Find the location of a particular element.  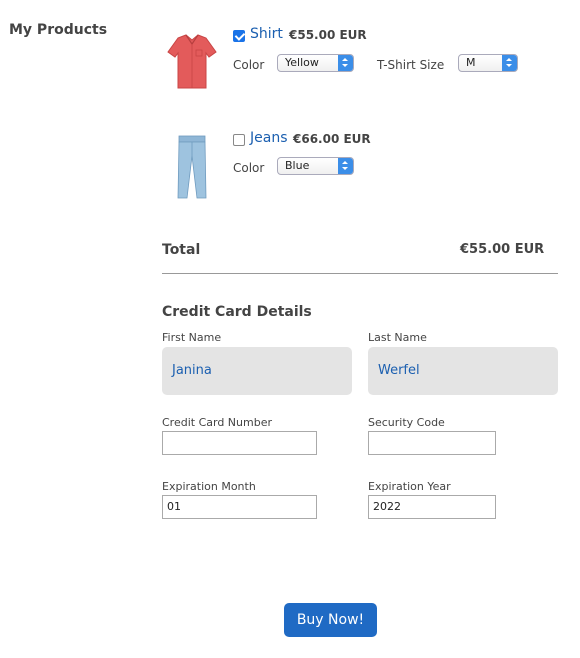

divider is located at coordinates (360, 273).